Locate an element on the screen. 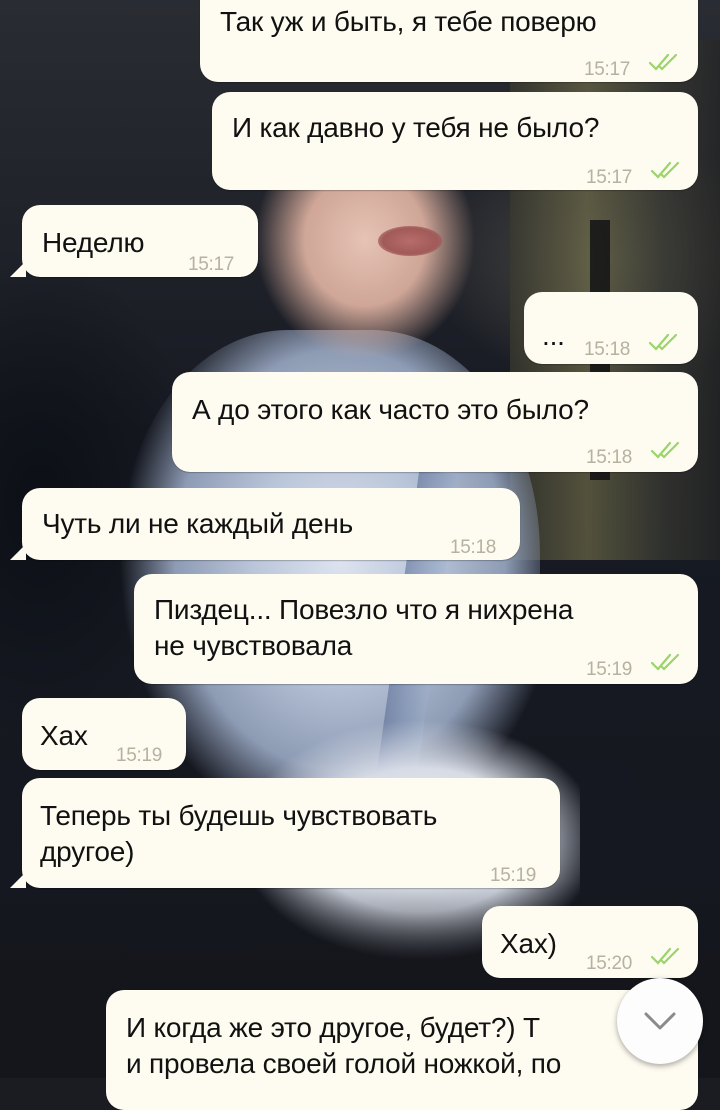 The width and height of the screenshot is (720, 1110). message-text: Так уж и быть, я тебе поверю is located at coordinates (408, 21).